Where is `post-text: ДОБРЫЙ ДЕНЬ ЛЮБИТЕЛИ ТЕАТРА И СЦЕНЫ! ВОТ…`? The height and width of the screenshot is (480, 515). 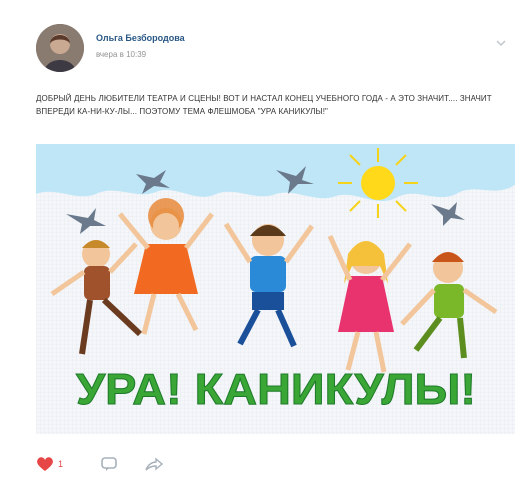 post-text: ДОБРЫЙ ДЕНЬ ЛЮБИТЕЛИ ТЕАТРА И СЦЕНЫ! ВОТ… is located at coordinates (264, 105).